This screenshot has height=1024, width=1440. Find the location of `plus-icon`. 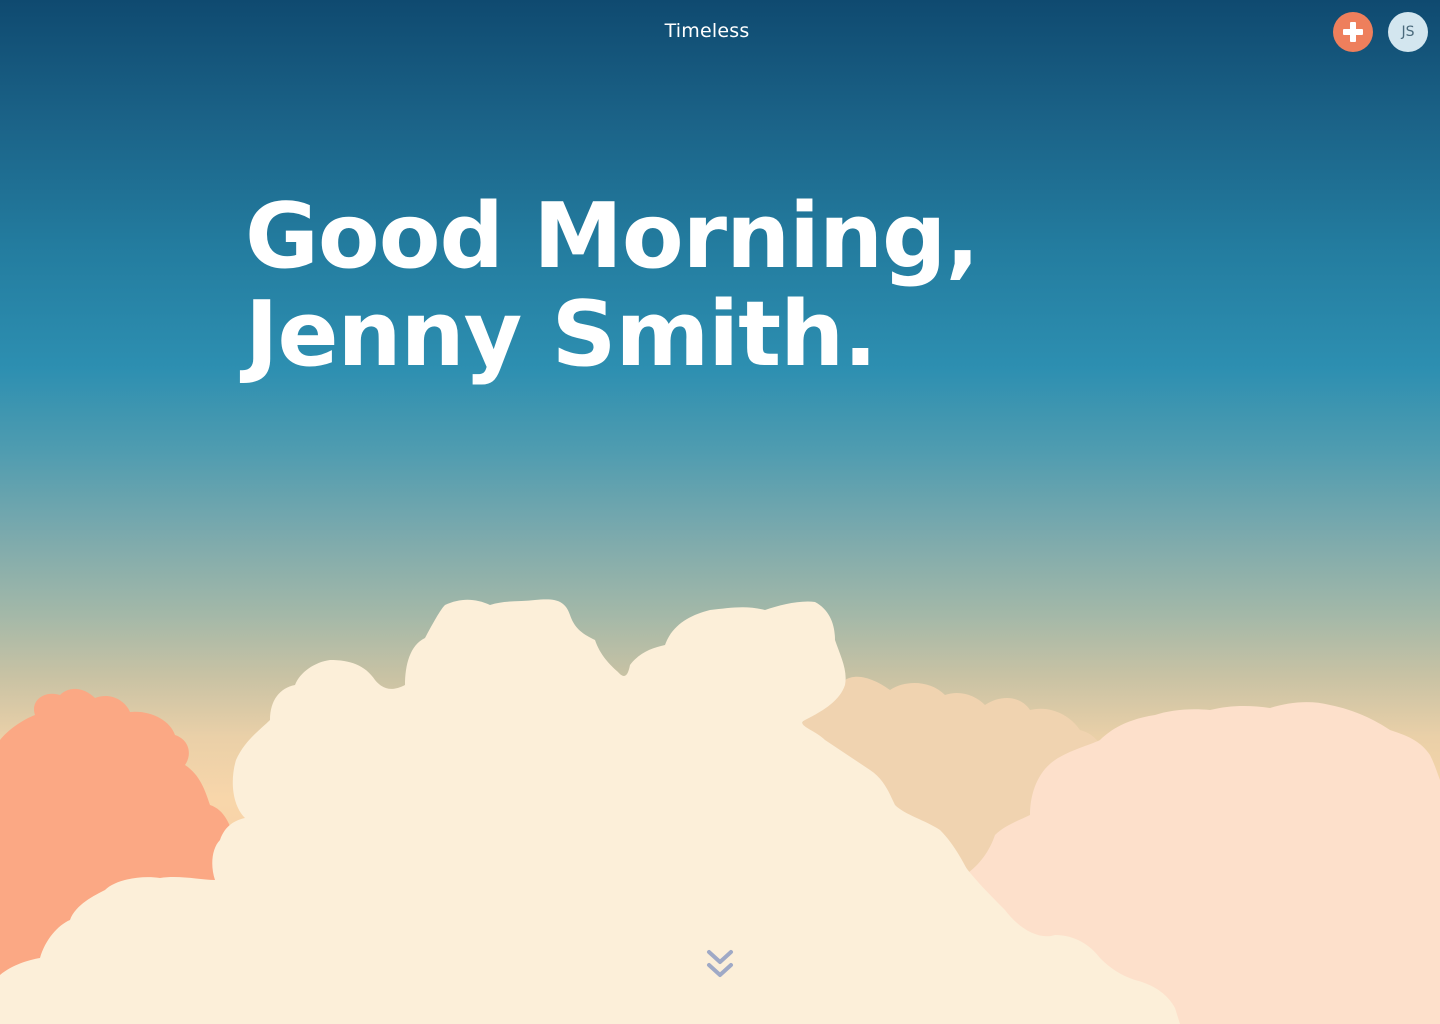

plus-icon is located at coordinates (1353, 32).